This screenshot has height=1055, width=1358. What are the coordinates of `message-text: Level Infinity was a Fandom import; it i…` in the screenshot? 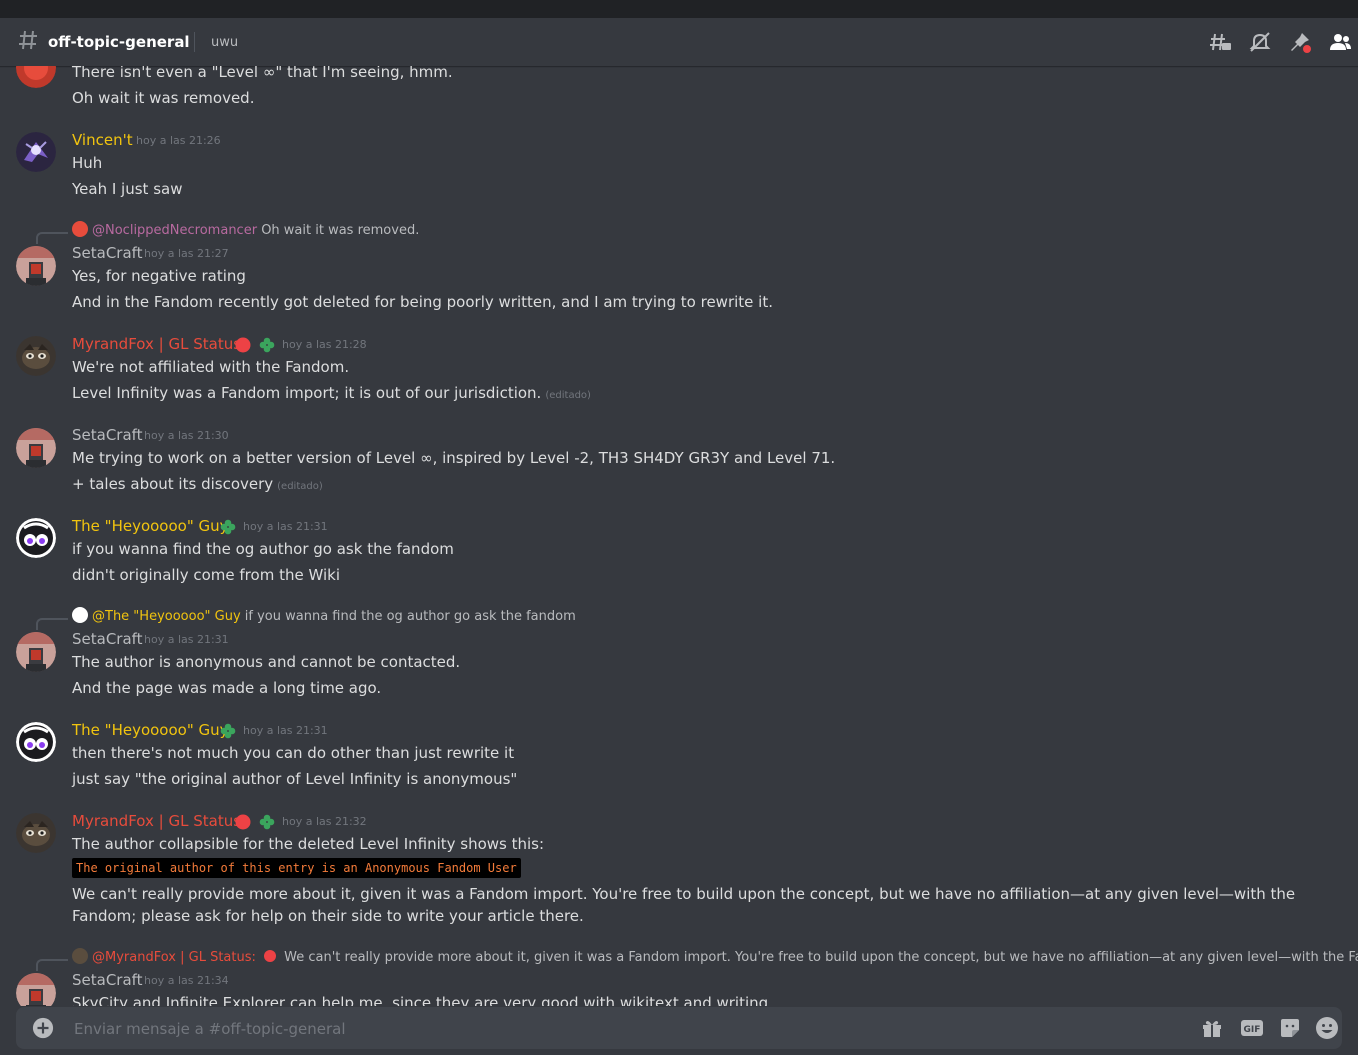 It's located at (331, 393).